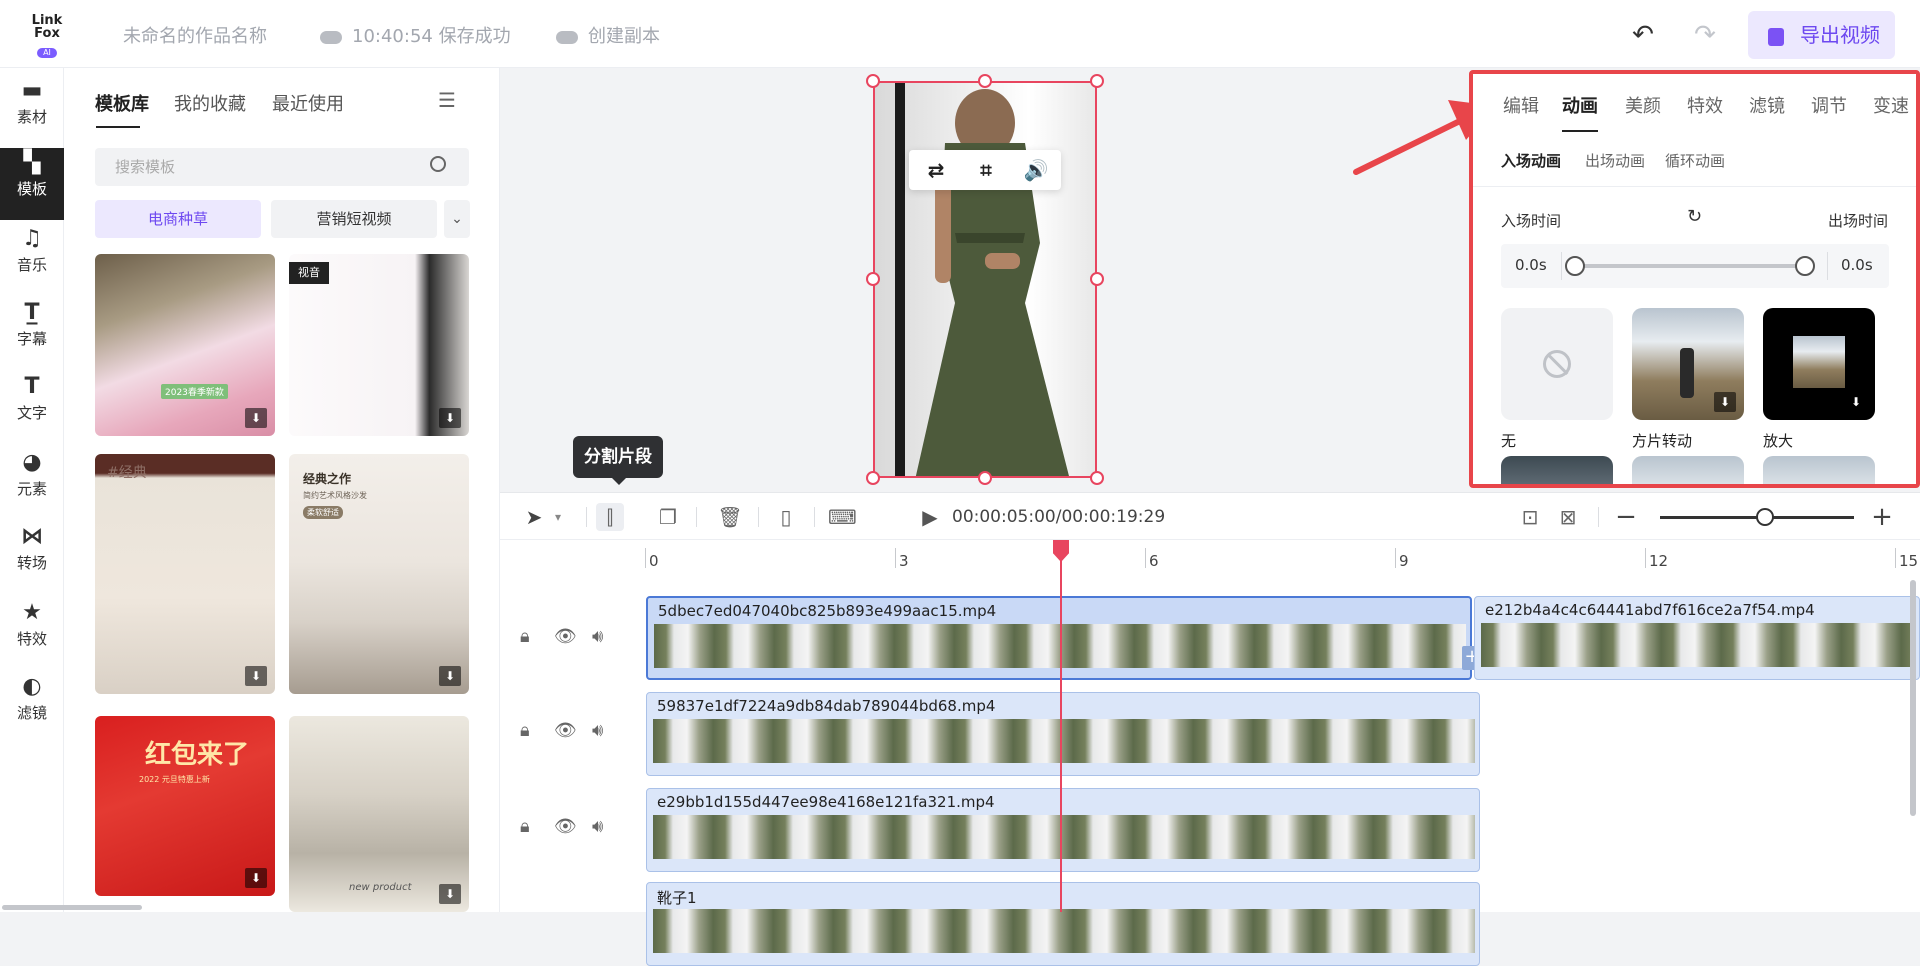 The height and width of the screenshot is (966, 1920). What do you see at coordinates (282, 167) in the screenshot?
I see `template-search-input: 搜索模板` at bounding box center [282, 167].